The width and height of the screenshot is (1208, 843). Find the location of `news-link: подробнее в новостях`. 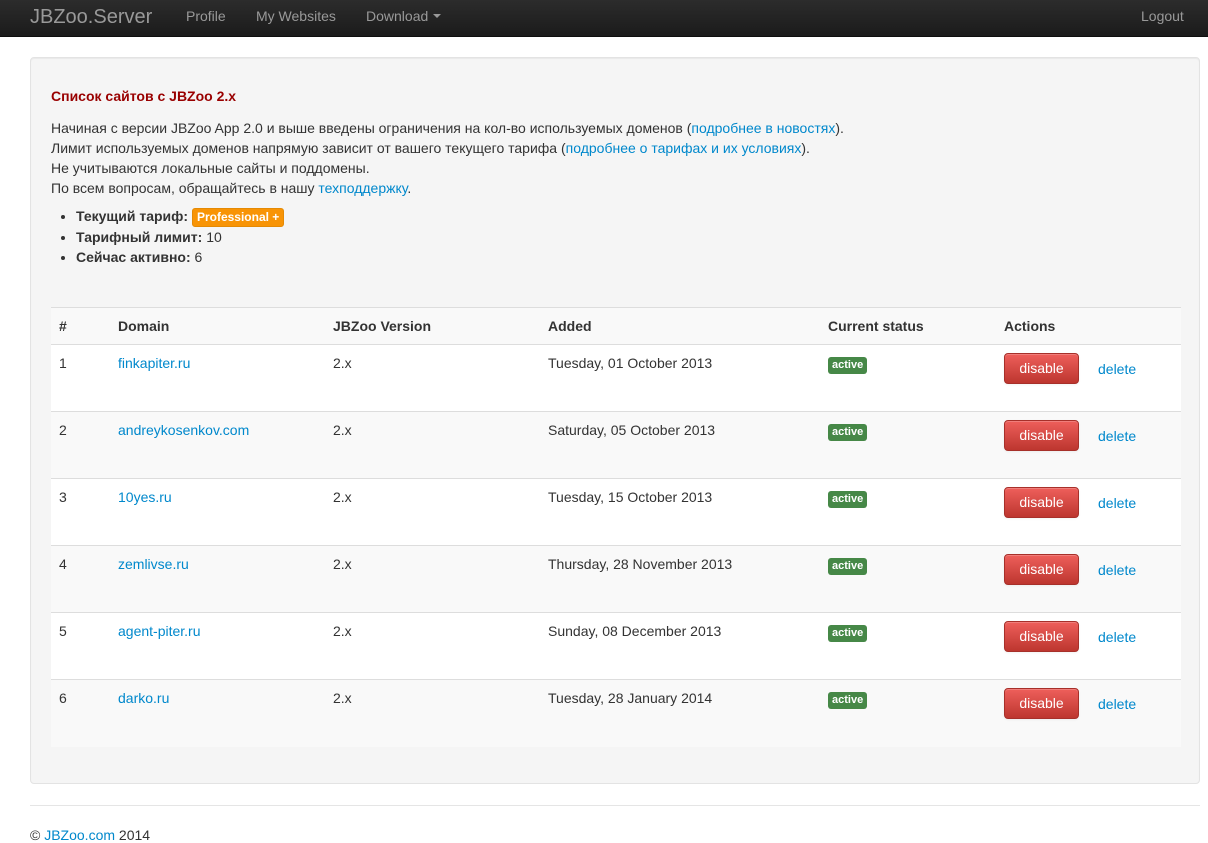

news-link: подробнее в новостях is located at coordinates (763, 128).